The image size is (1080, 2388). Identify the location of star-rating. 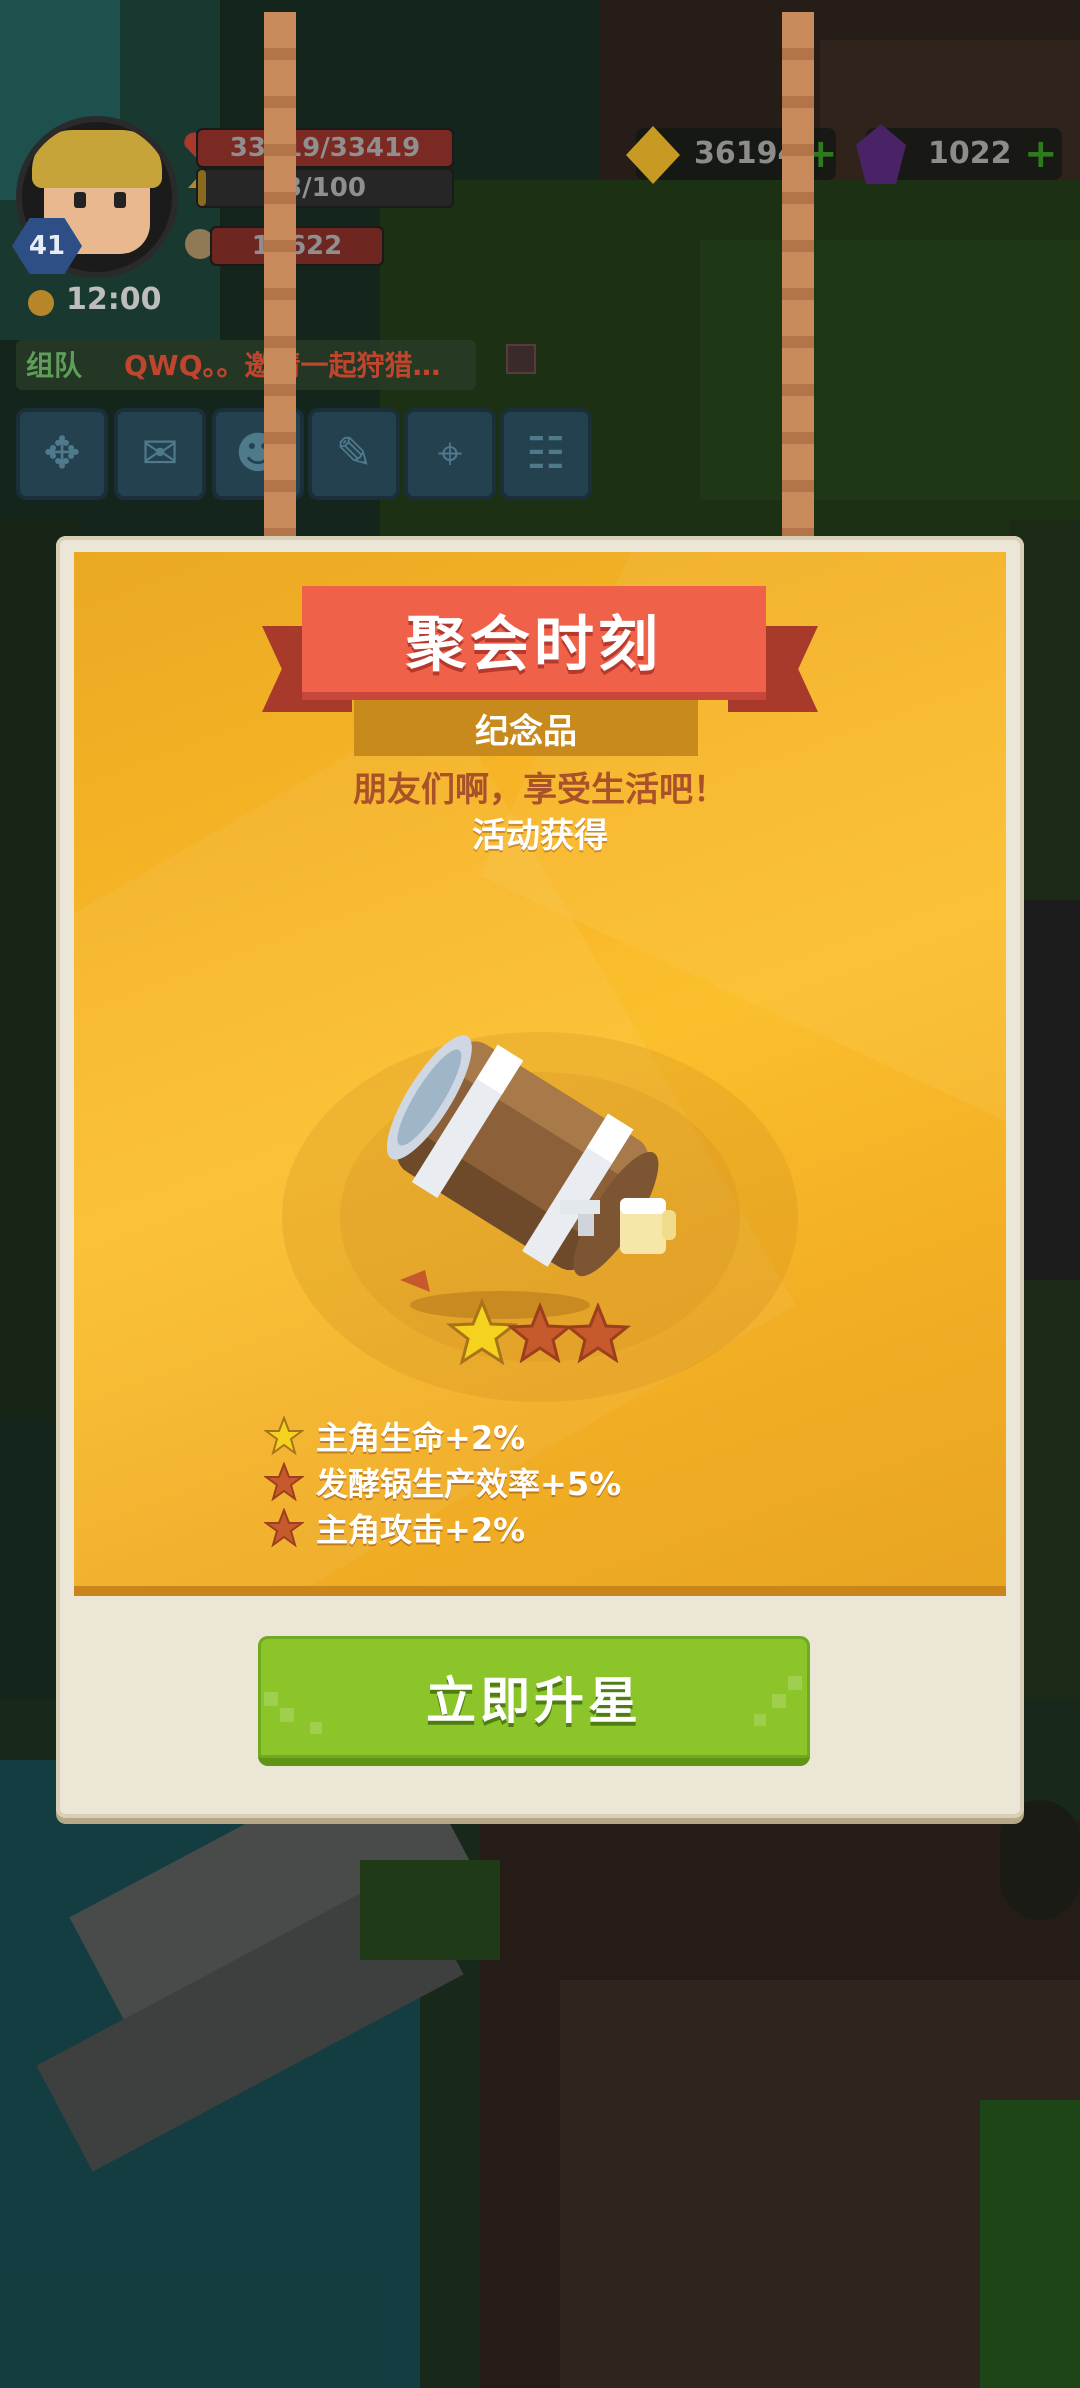
(538, 1332).